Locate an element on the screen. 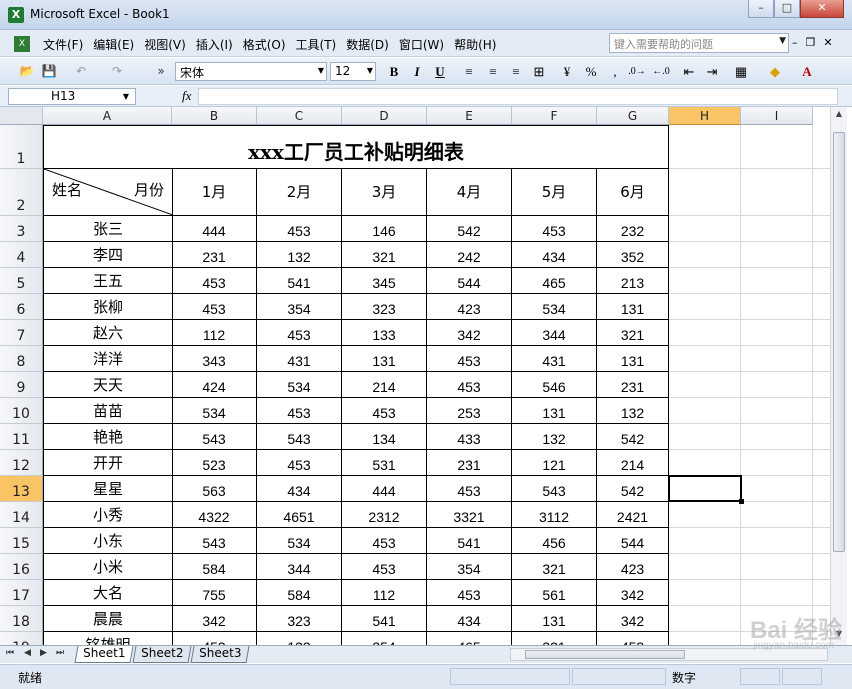 The width and height of the screenshot is (852, 689). value-cell: 253 is located at coordinates (469, 411).